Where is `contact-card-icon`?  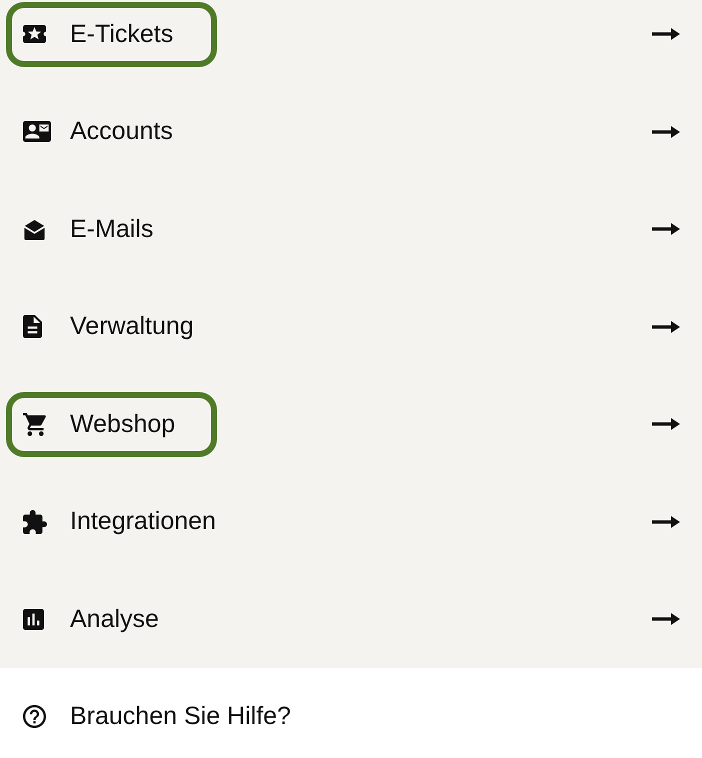
contact-card-icon is located at coordinates (37, 131).